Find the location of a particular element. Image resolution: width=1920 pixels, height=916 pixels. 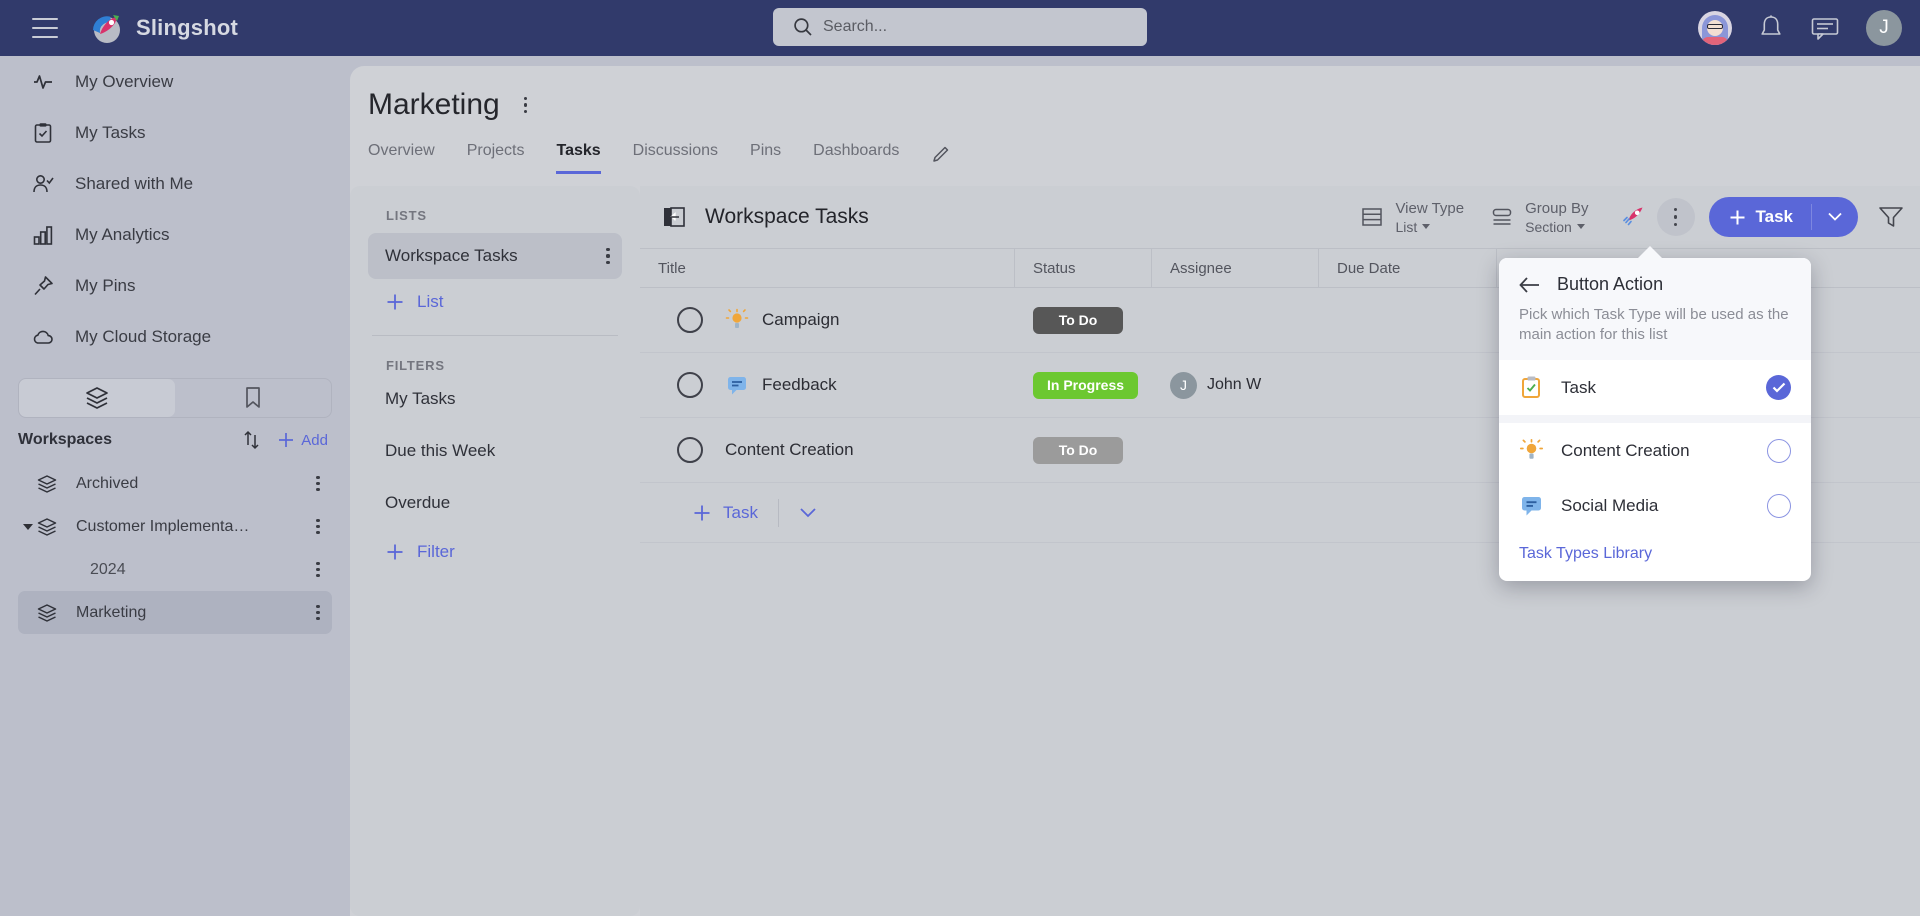

status-badge: In Progress is located at coordinates (1086, 385).